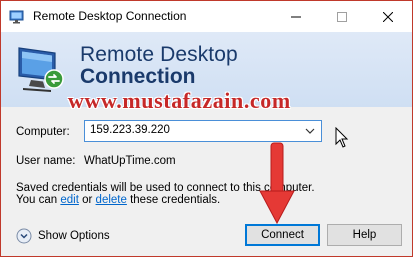 The height and width of the screenshot is (257, 413). I want to click on app-icon, so click(16, 17).